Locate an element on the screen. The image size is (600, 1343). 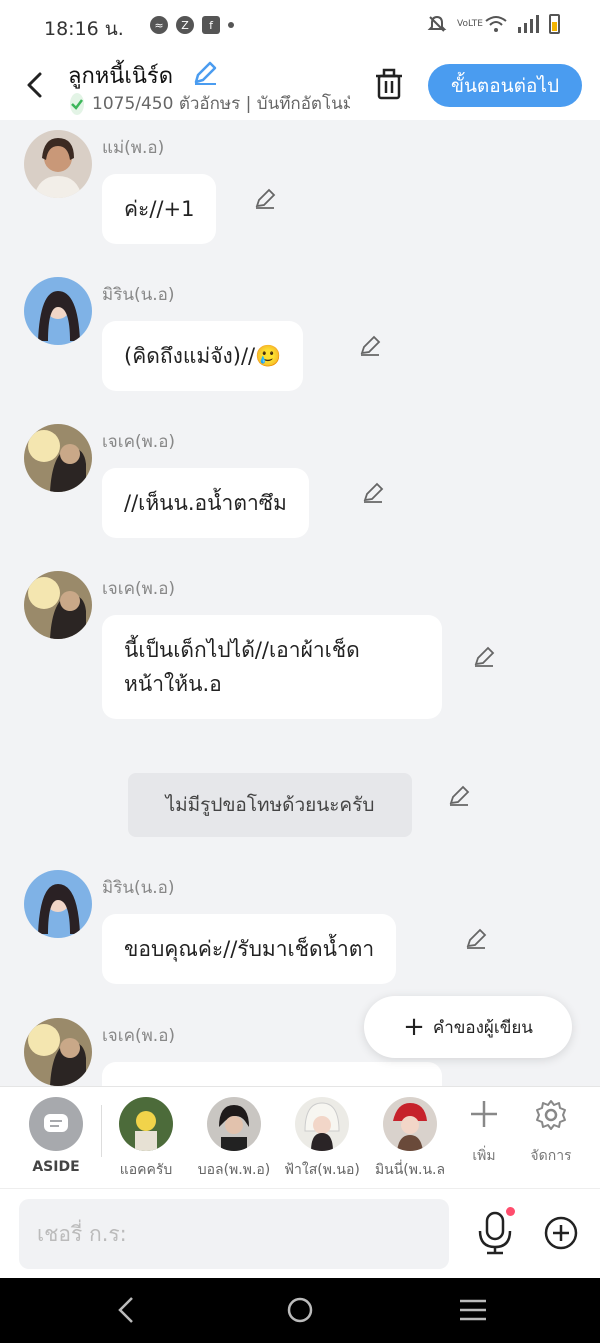
facebook-icon: f is located at coordinates (211, 25).